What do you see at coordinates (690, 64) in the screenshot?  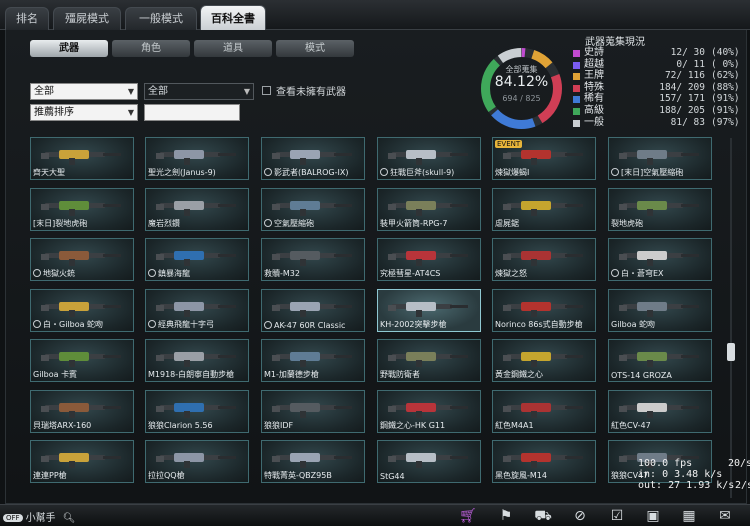 I see `rarity-count: 0/ 11` at bounding box center [690, 64].